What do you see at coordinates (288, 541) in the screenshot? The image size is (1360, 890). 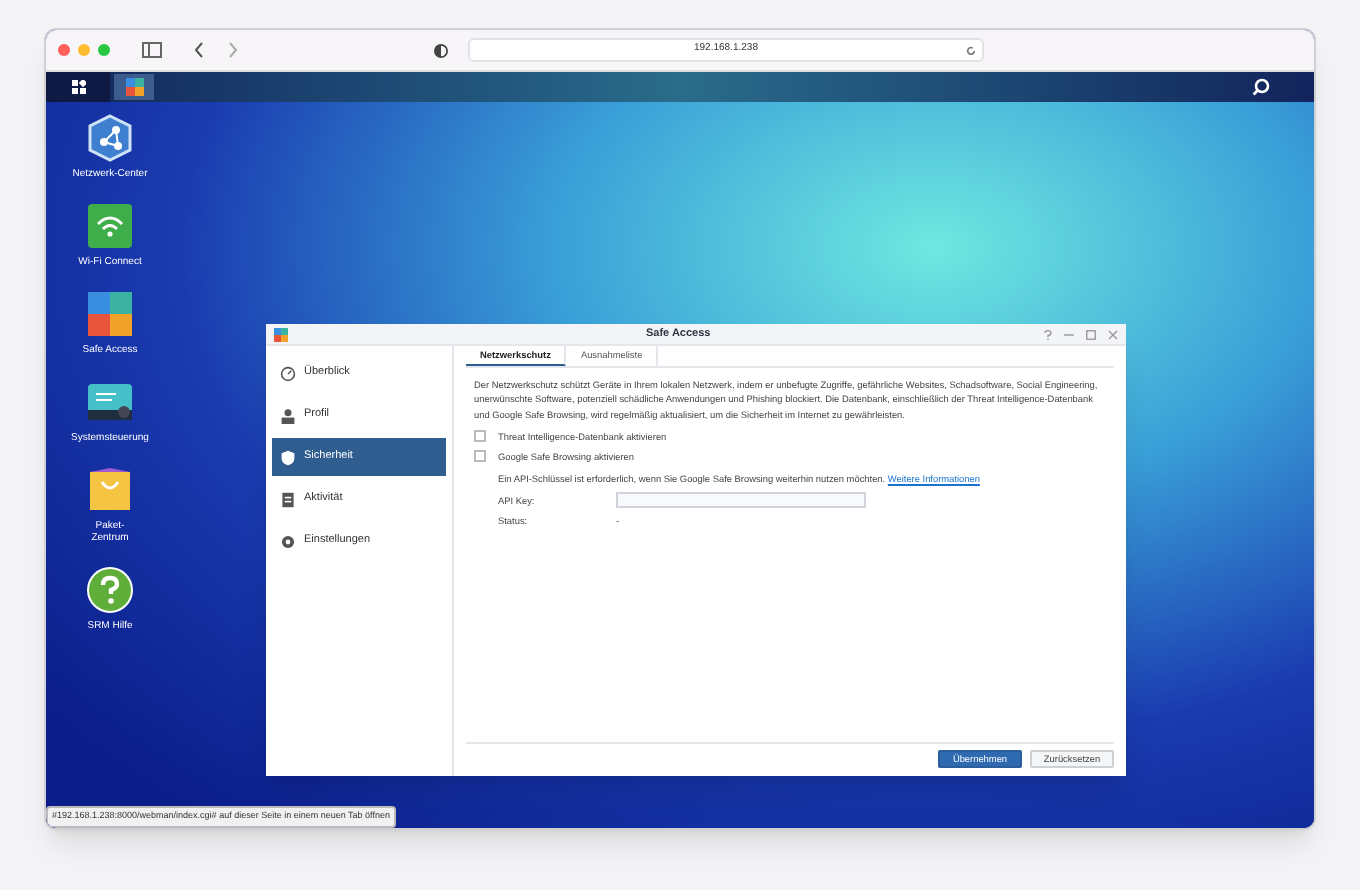 I see `gear-icon` at bounding box center [288, 541].